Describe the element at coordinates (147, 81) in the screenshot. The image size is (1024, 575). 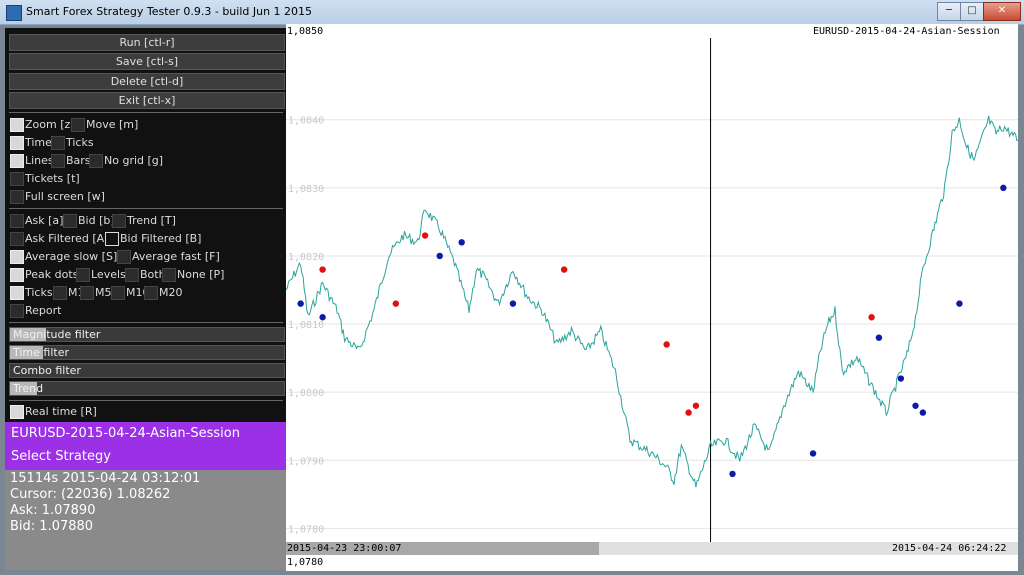
I see `delete-button: Delete [ctl-d]` at that location.